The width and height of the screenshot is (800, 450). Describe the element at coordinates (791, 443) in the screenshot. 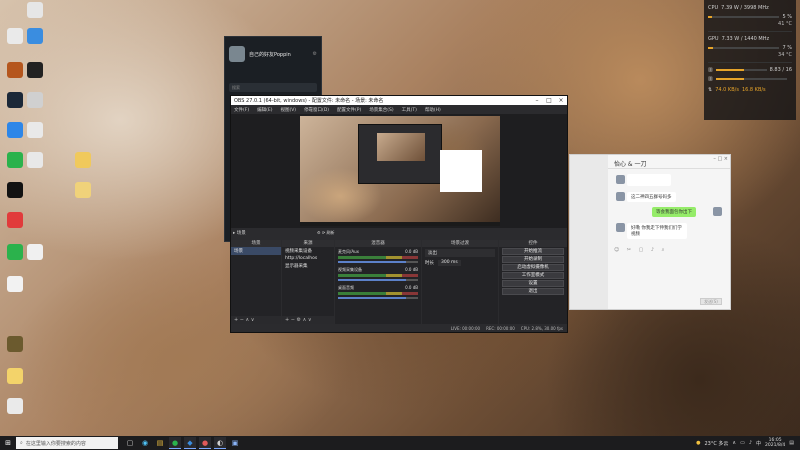

I see `notification-icon: ▤` at that location.